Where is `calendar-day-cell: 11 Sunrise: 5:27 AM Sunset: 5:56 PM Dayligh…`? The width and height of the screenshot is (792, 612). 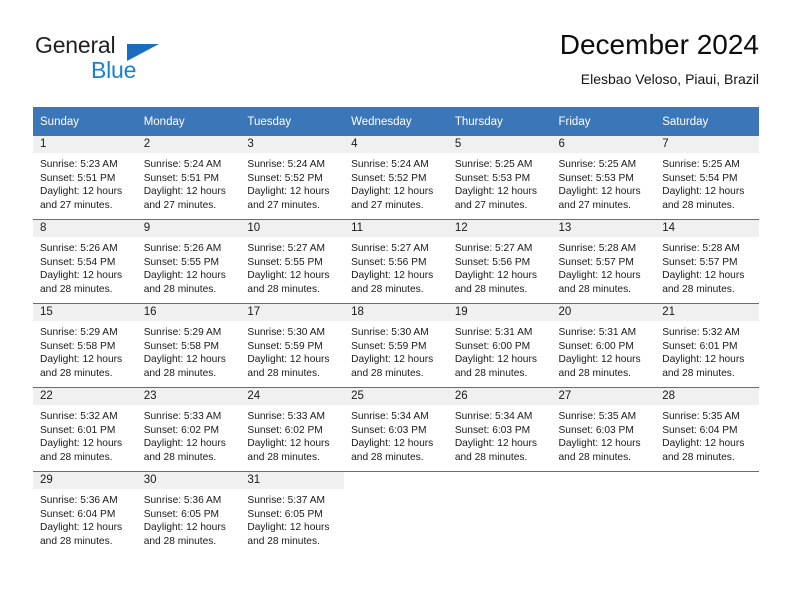
calendar-day-cell: 11 Sunrise: 5:27 AM Sunset: 5:56 PM Dayligh… is located at coordinates (396, 261).